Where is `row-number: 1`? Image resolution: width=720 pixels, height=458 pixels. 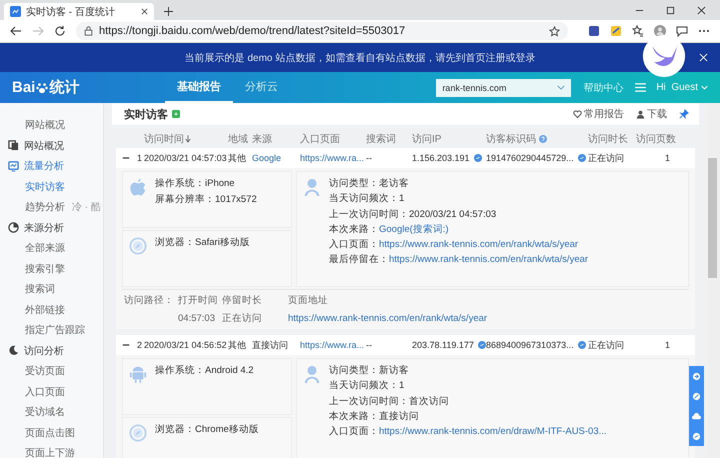
row-number: 1 is located at coordinates (139, 158).